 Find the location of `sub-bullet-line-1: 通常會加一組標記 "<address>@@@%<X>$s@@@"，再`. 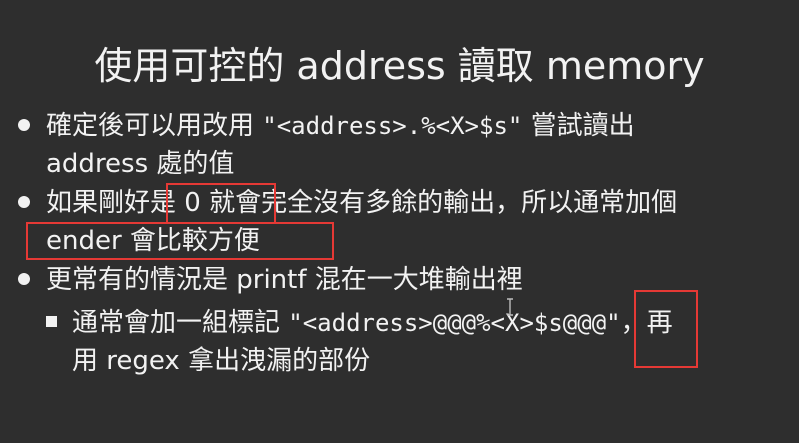

sub-bullet-line-1: 通常會加一組標記 "<address>@@@%<X>$s@@@"，再 is located at coordinates (372, 323).